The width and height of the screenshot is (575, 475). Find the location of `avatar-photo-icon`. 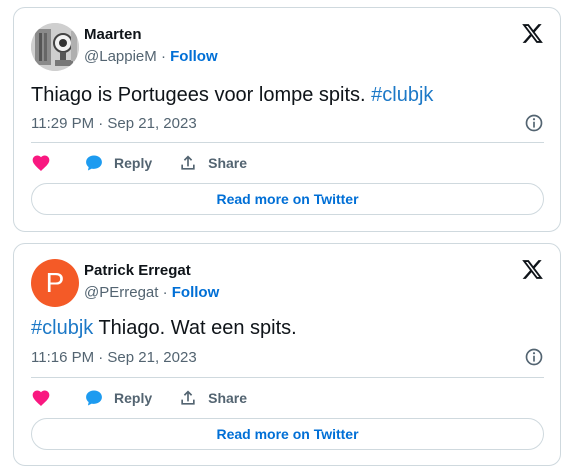

avatar-photo-icon is located at coordinates (55, 47).